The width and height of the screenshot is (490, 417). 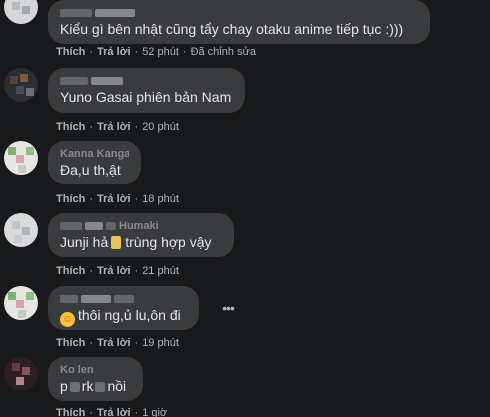 What do you see at coordinates (94, 154) in the screenshot?
I see `comment-author: Kanna Kanga` at bounding box center [94, 154].